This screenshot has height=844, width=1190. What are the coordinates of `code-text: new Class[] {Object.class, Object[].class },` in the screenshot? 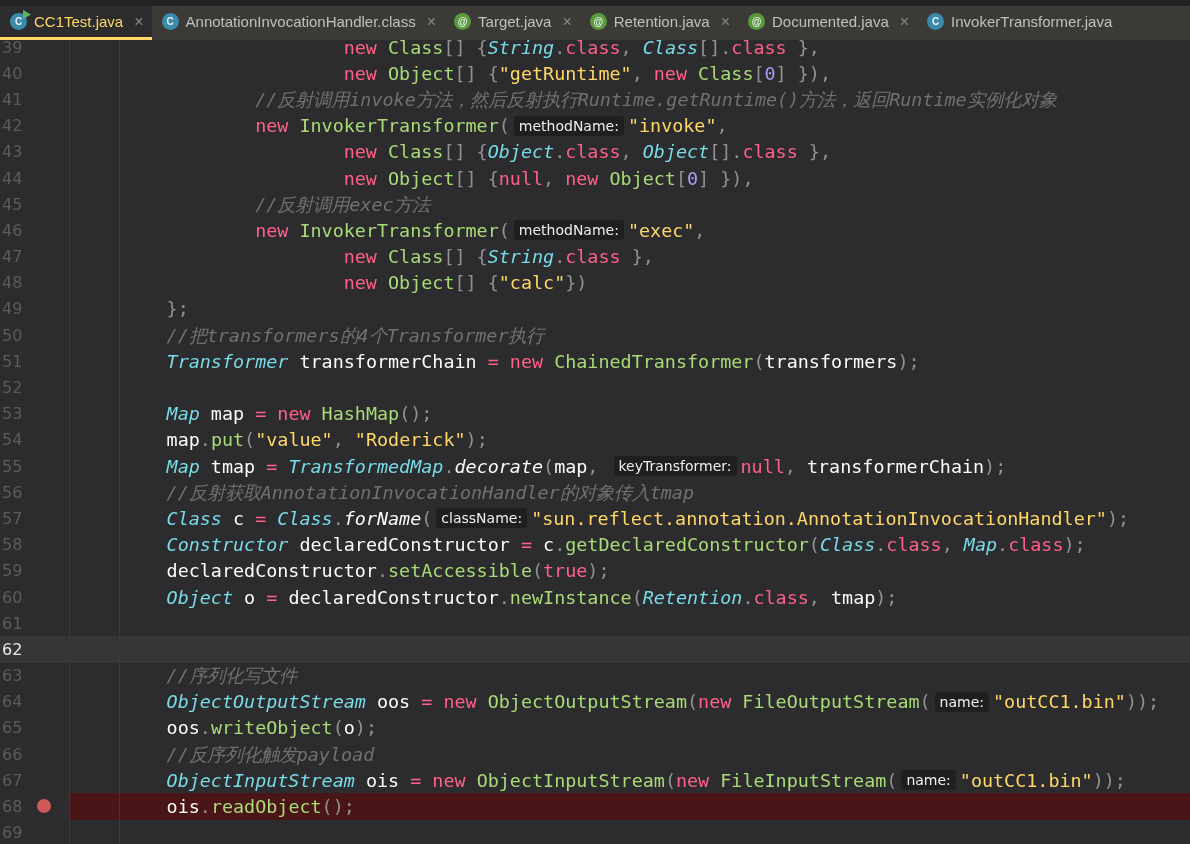 It's located at (586, 152).